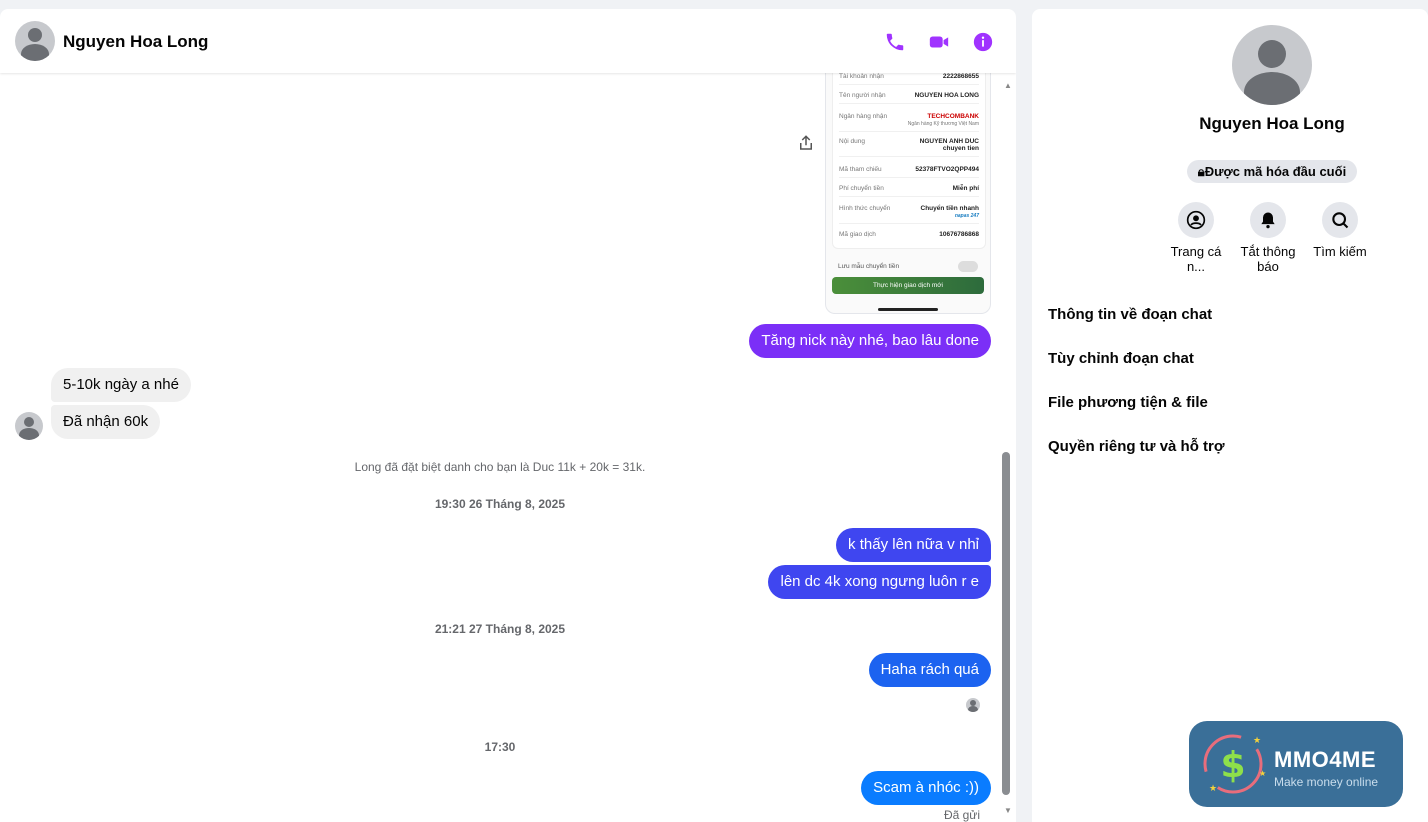 This screenshot has height=822, width=1428. What do you see at coordinates (966, 216) in the screenshot?
I see `row-sub: napas 247` at bounding box center [966, 216].